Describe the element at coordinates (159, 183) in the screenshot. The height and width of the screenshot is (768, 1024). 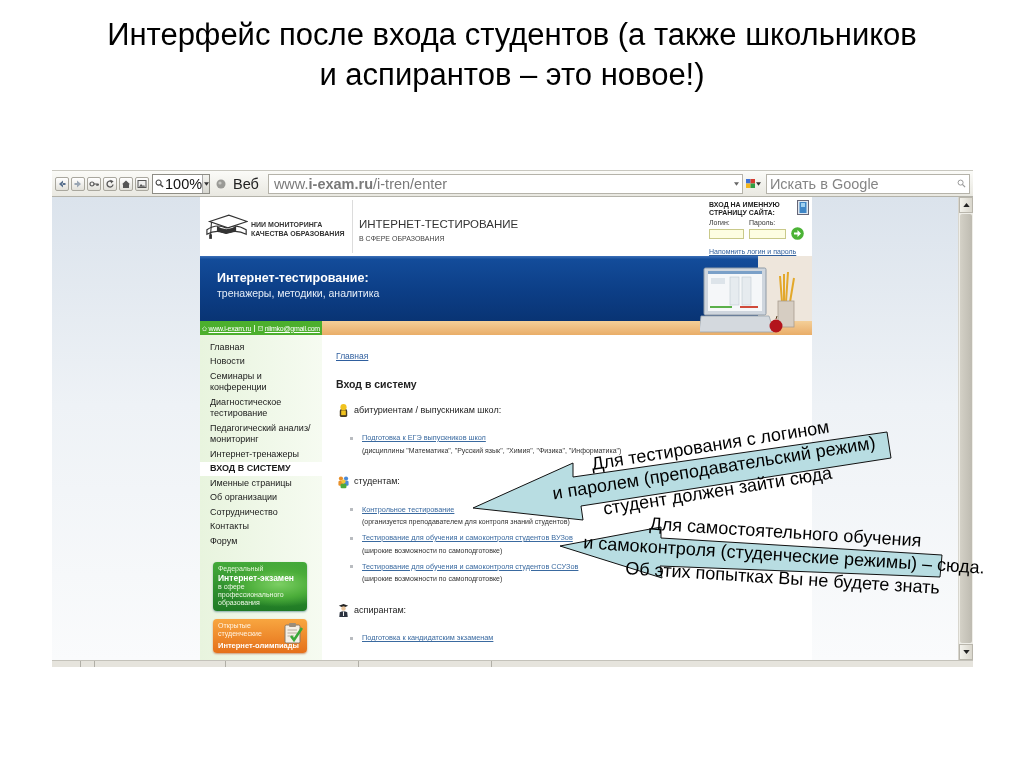
I see `zoom-icon` at that location.